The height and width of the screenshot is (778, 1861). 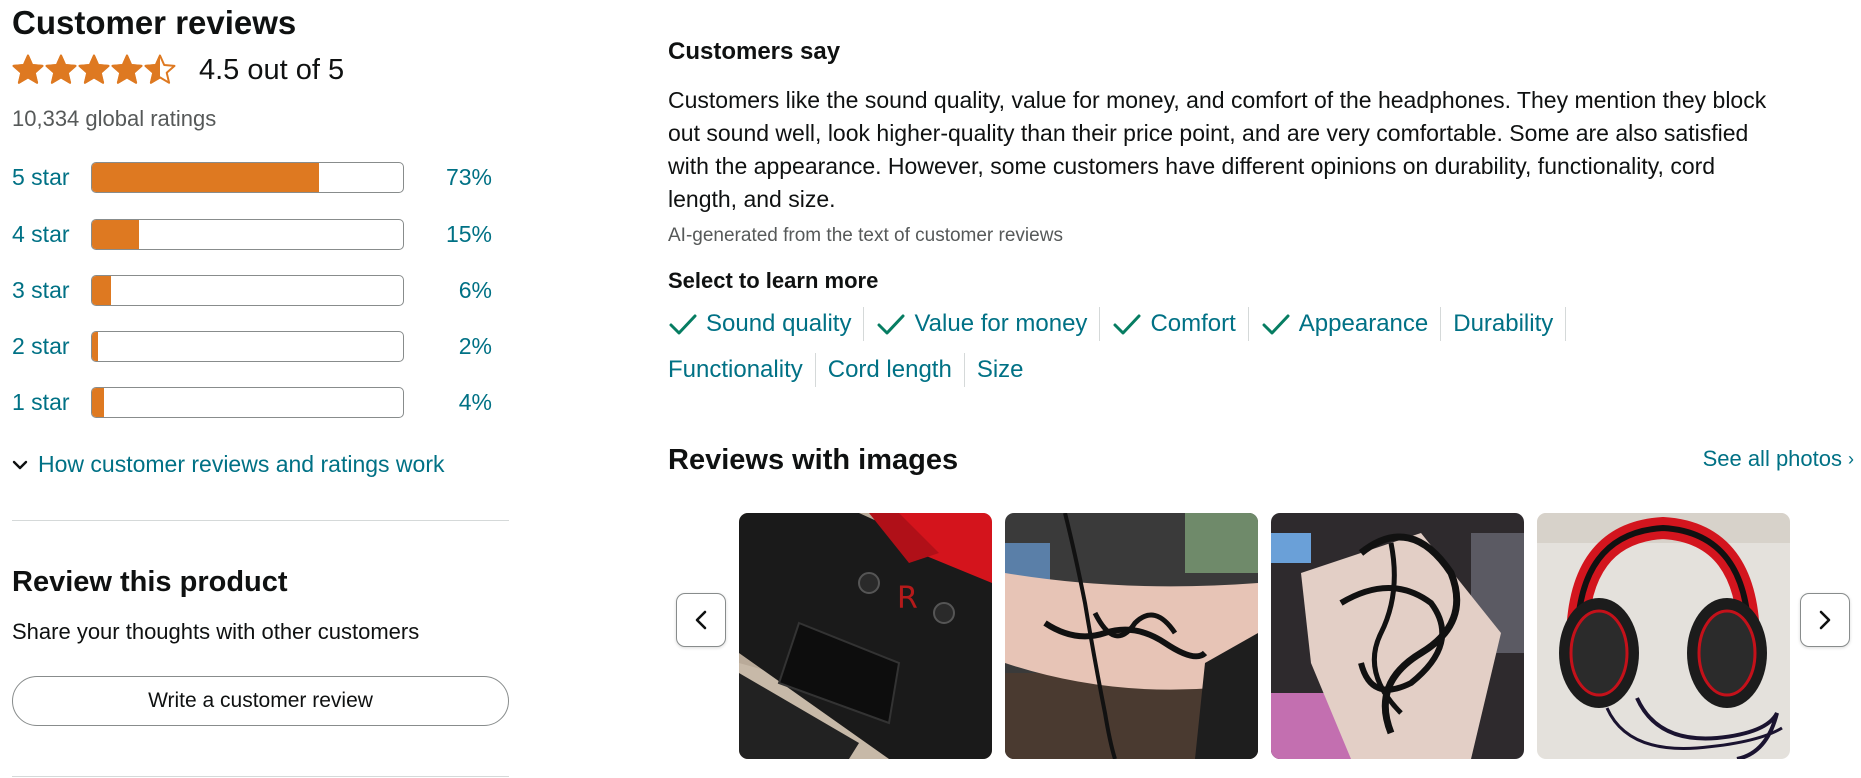 I want to click on chevron-right-icon, so click(x=1825, y=620).